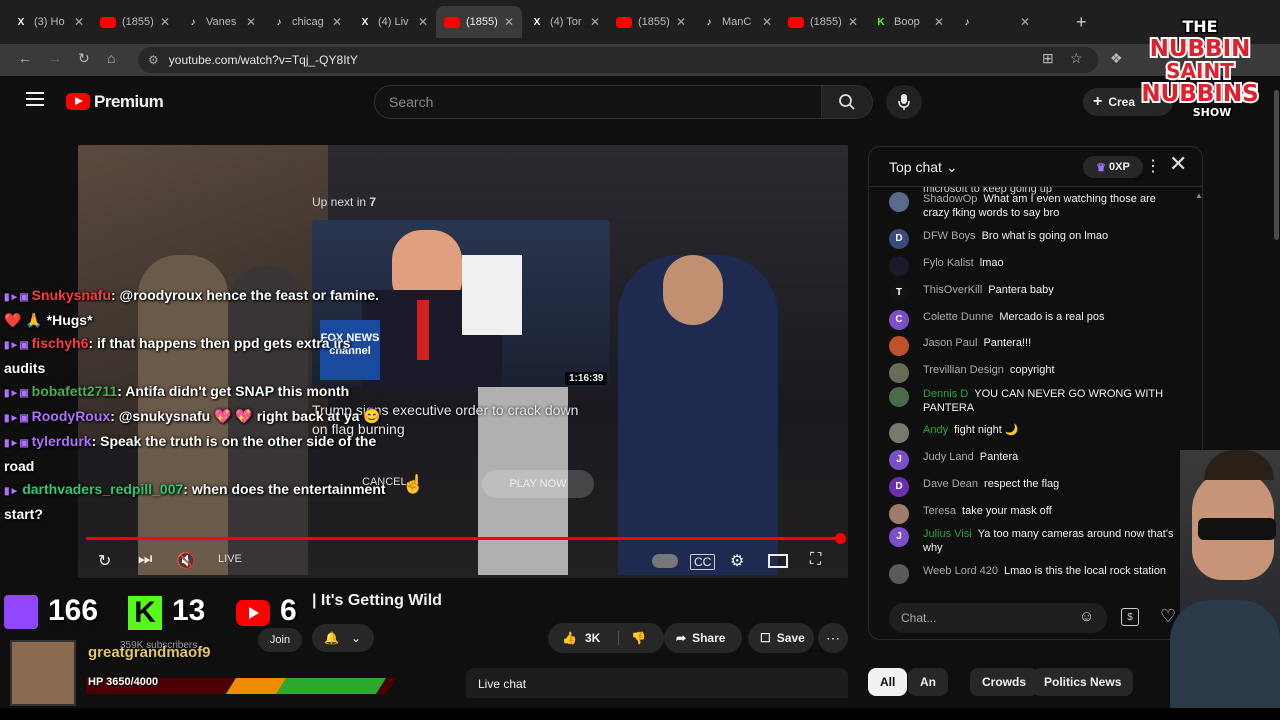 Image resolution: width=1280 pixels, height=720 pixels. I want to click on forward-icon: →, so click(55, 58).